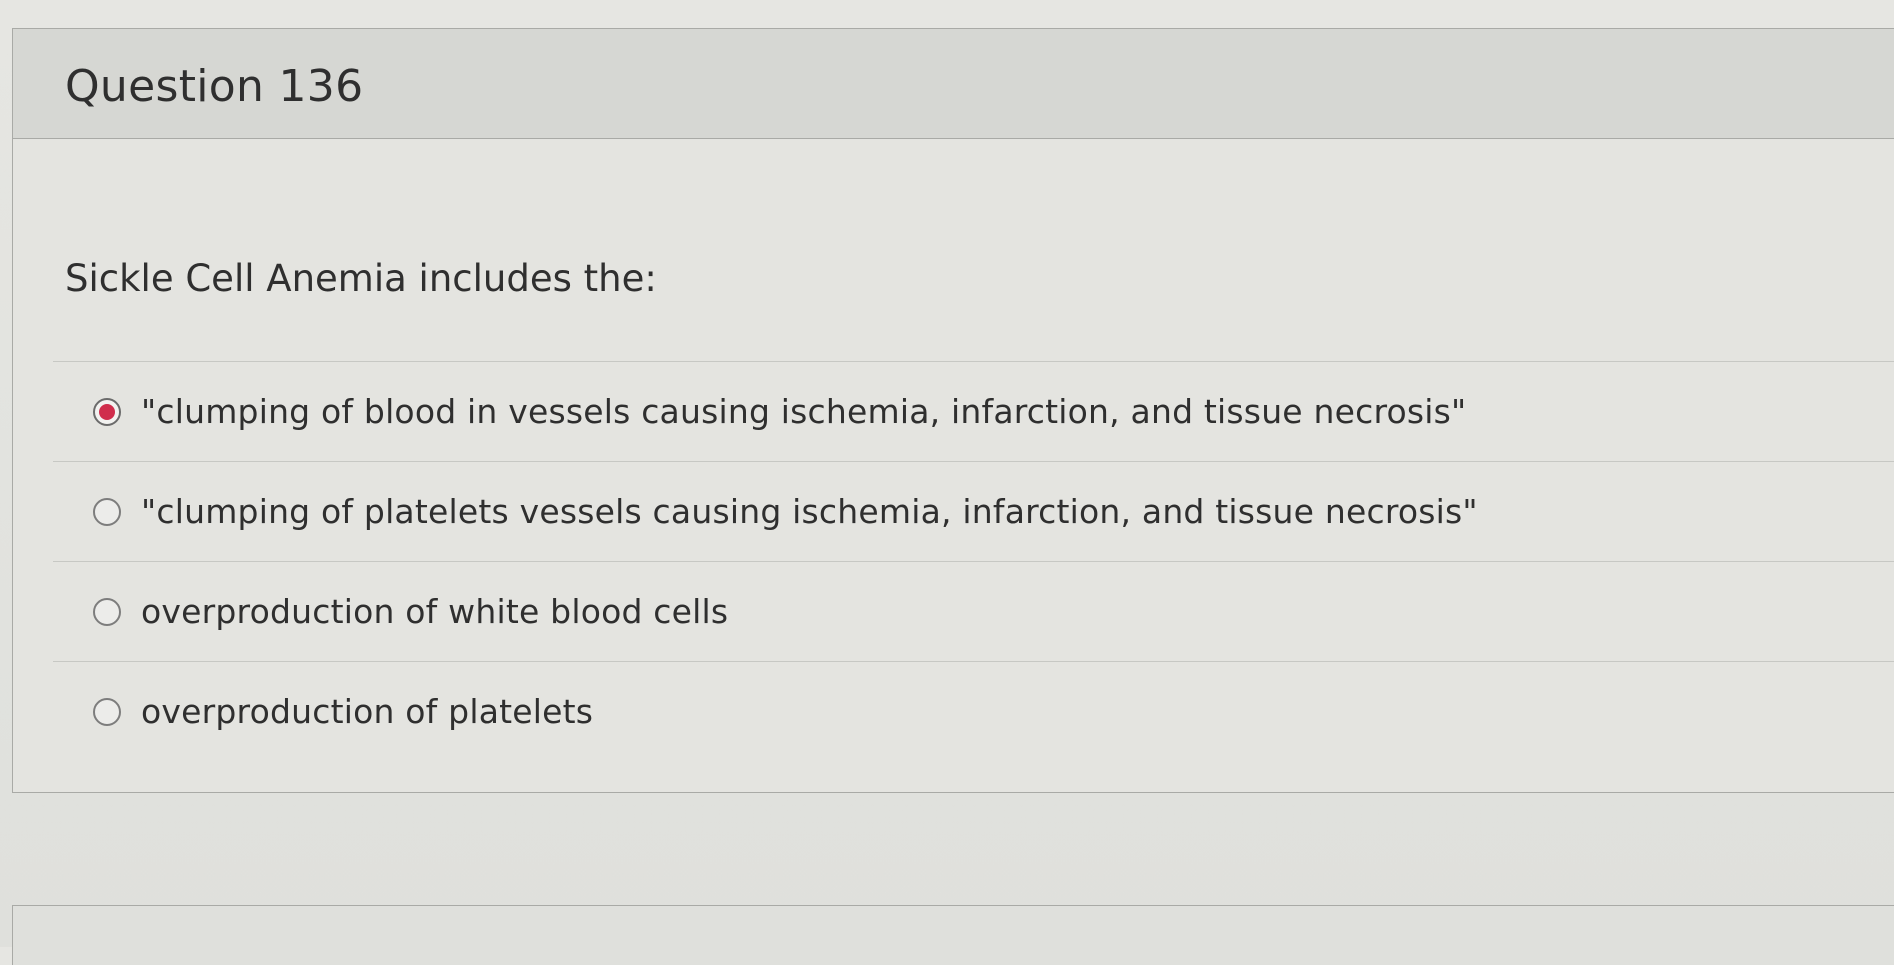 The image size is (1894, 965). What do you see at coordinates (214, 86) in the screenshot?
I see `question-title: Question 136` at bounding box center [214, 86].